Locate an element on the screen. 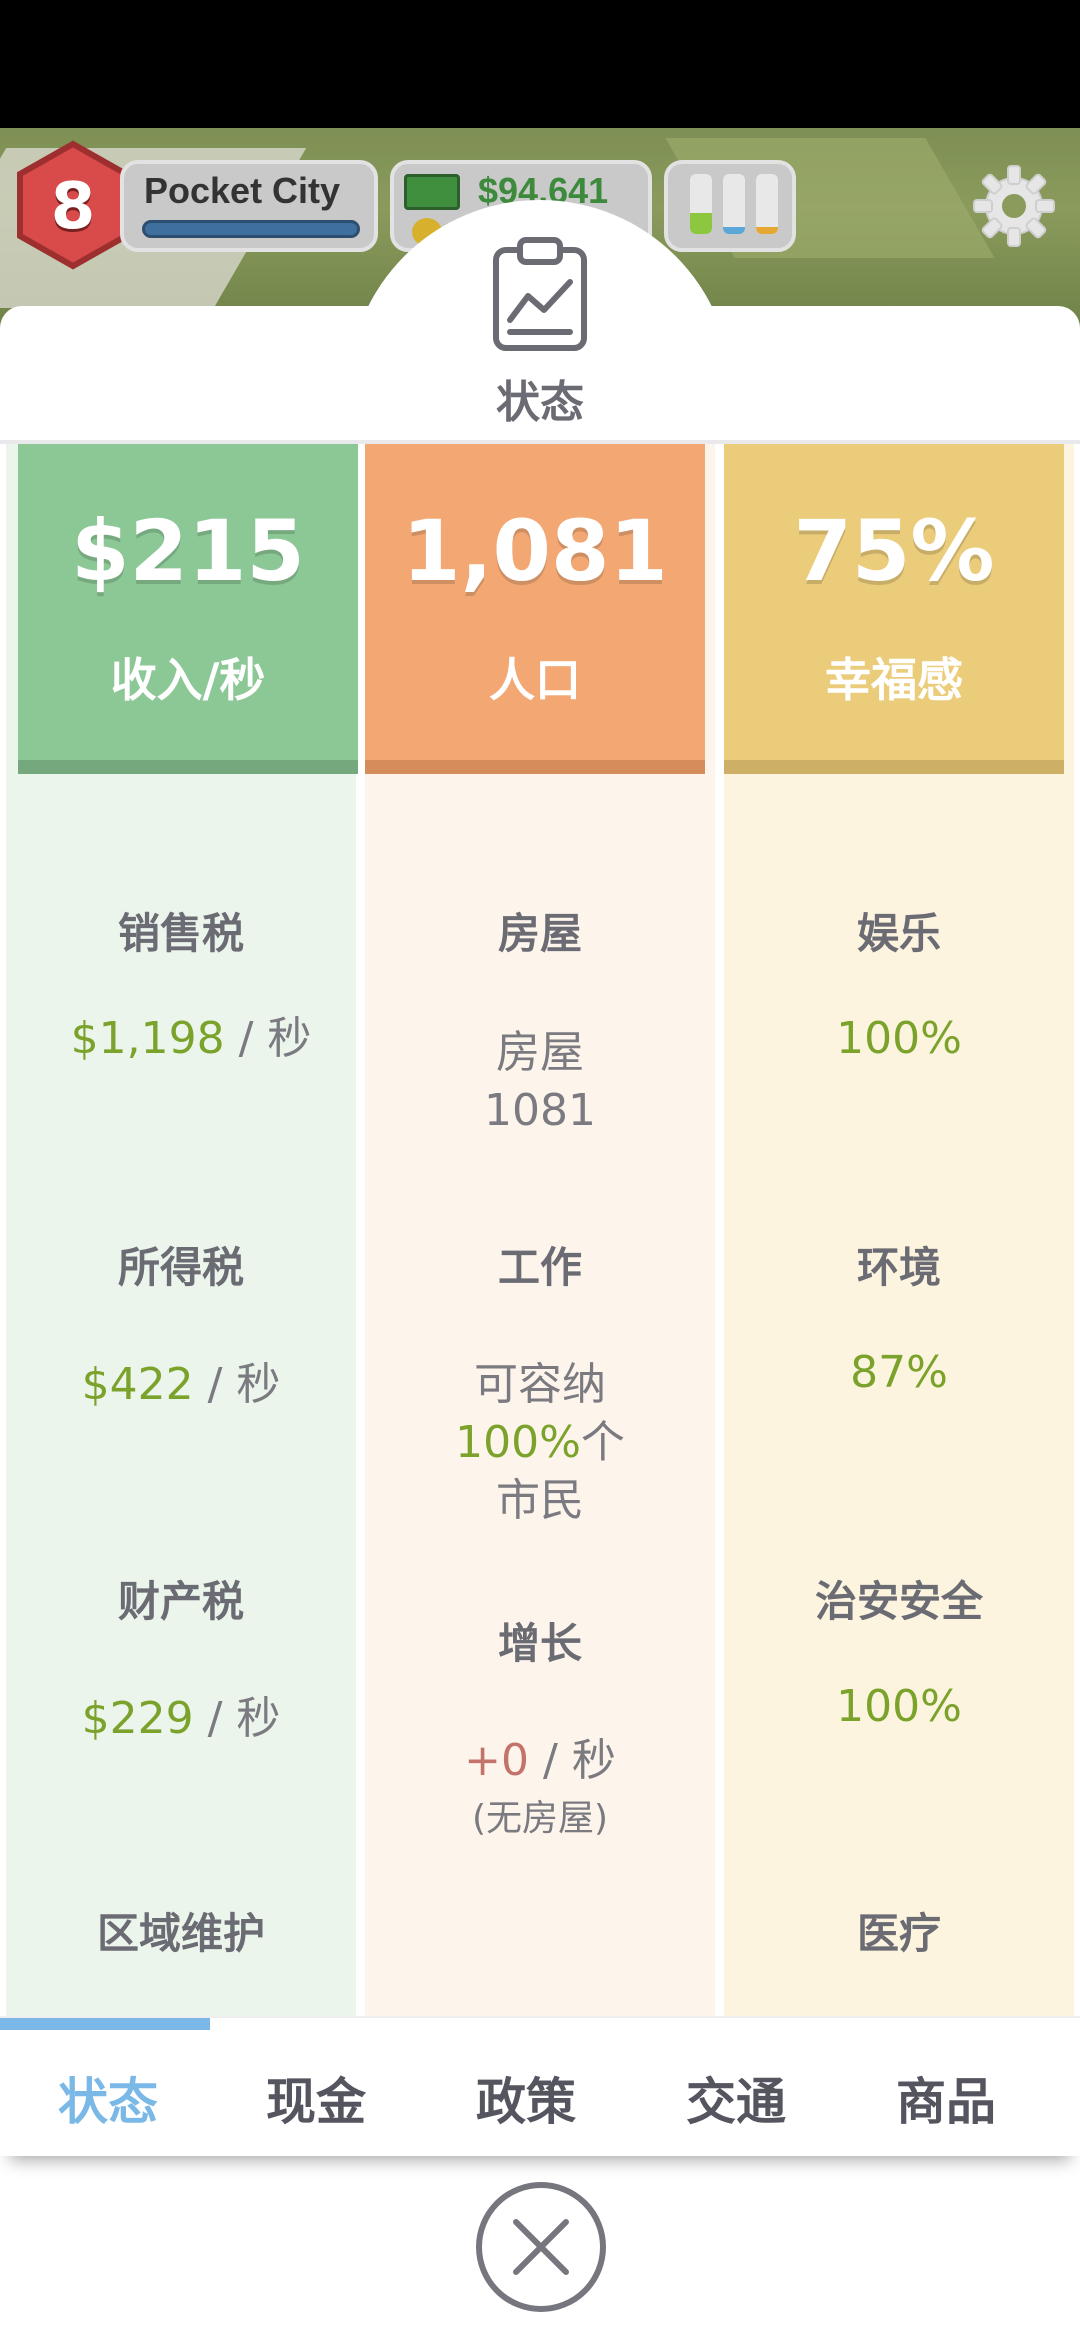 Image resolution: width=1080 pixels, height=2340 pixels. entertainment-value: 100% is located at coordinates (899, 1038).